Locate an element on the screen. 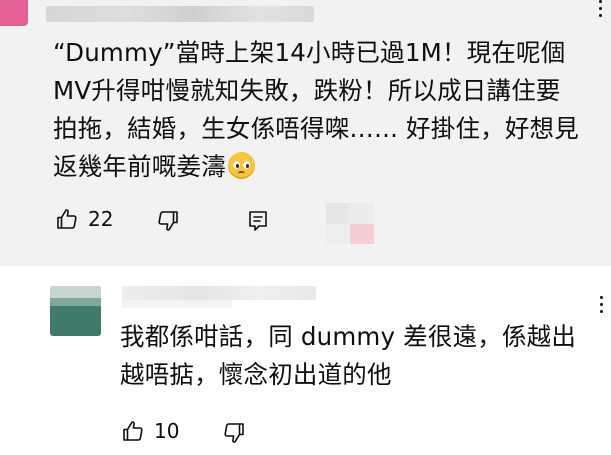  comment-actions: 22 is located at coordinates (83, 219).